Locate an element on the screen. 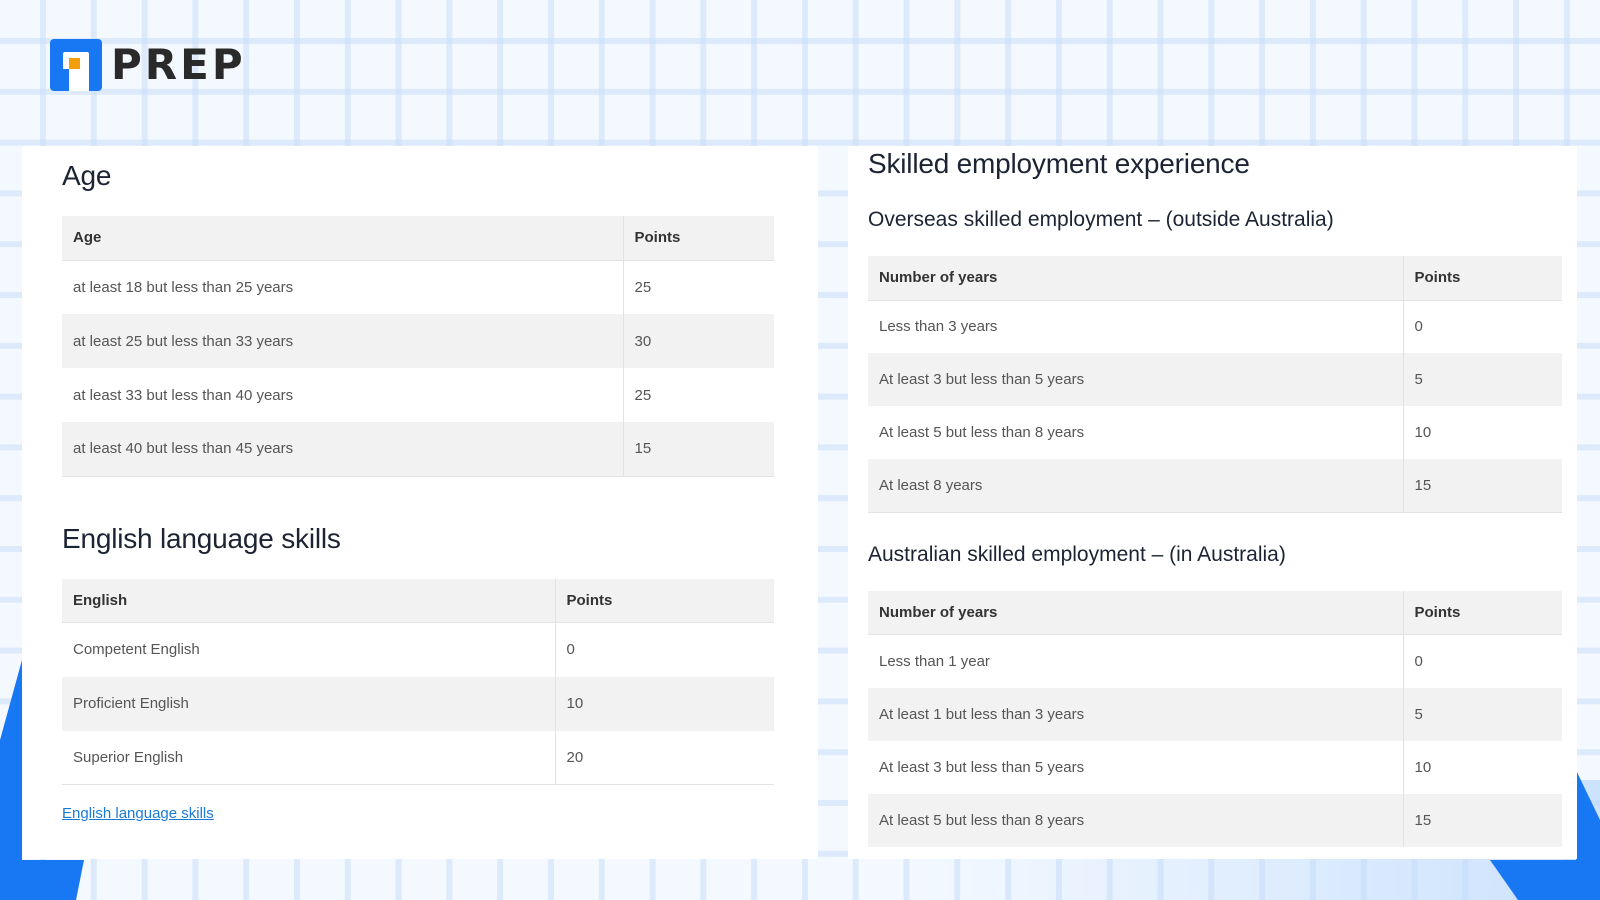 This screenshot has height=900, width=1600. table-cell: Superior English is located at coordinates (309, 757).